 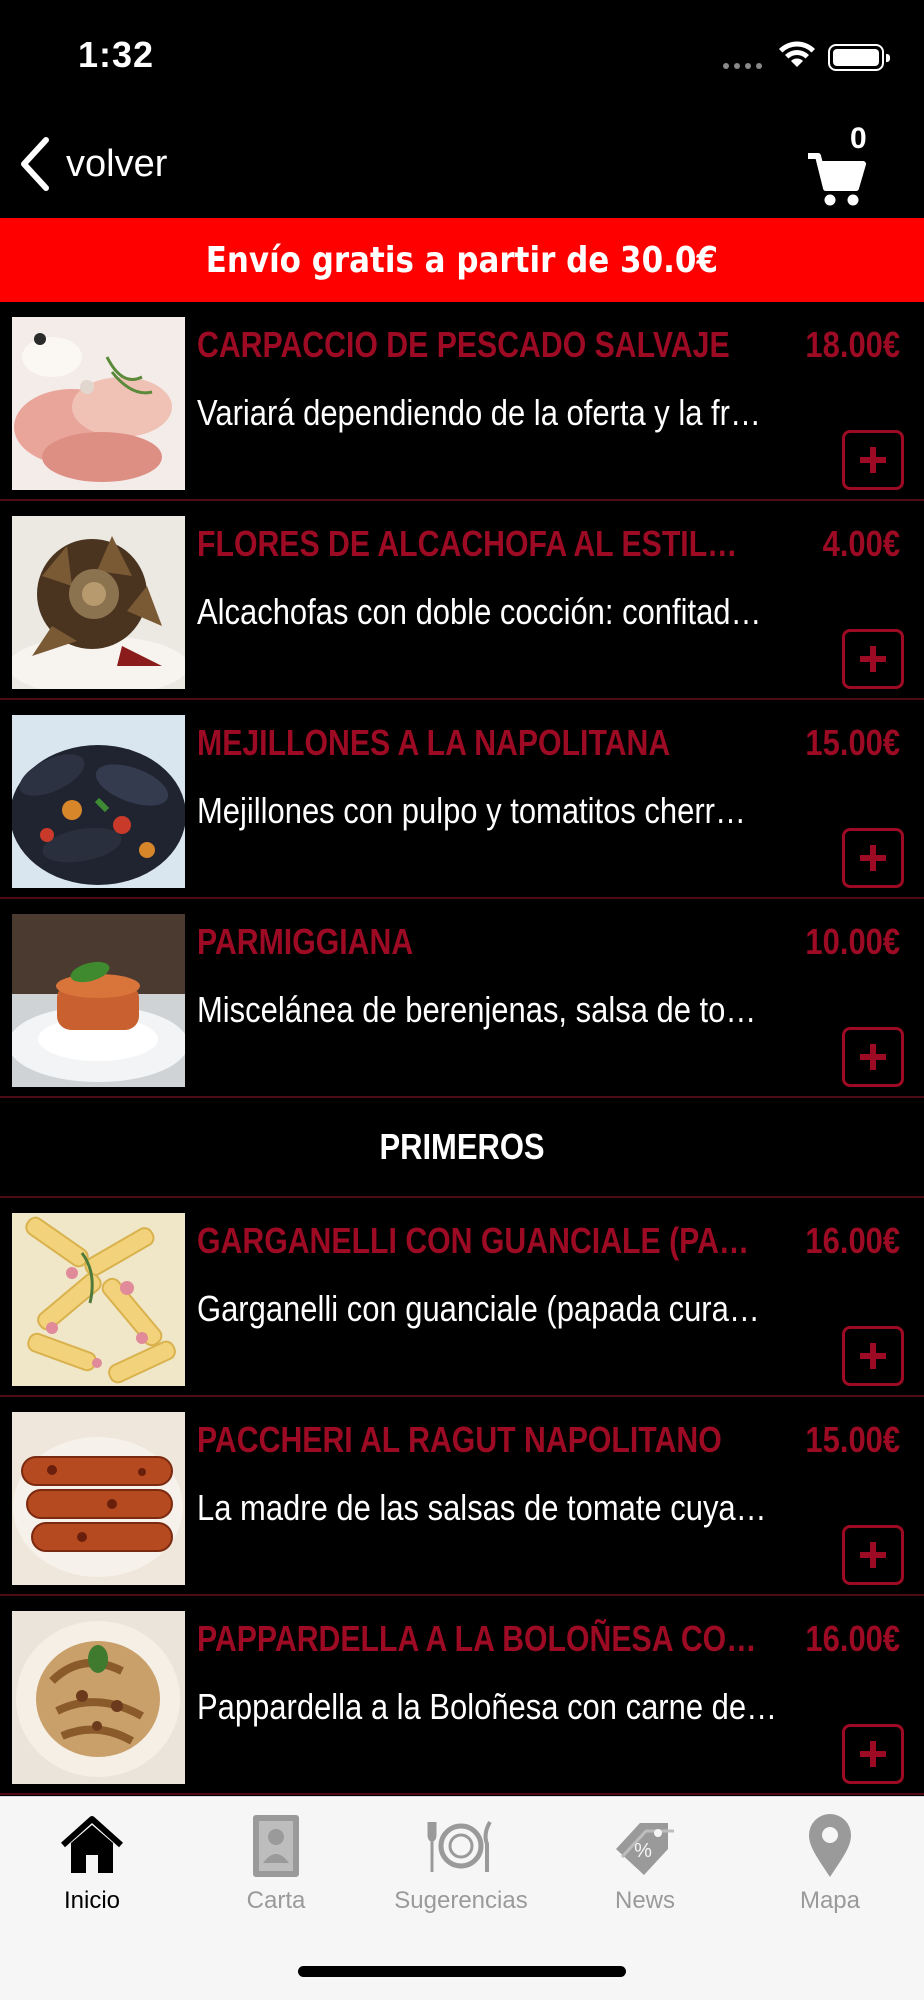 I want to click on item-name: MEJILLONES A LA NAPOLITANA, so click(x=434, y=742).